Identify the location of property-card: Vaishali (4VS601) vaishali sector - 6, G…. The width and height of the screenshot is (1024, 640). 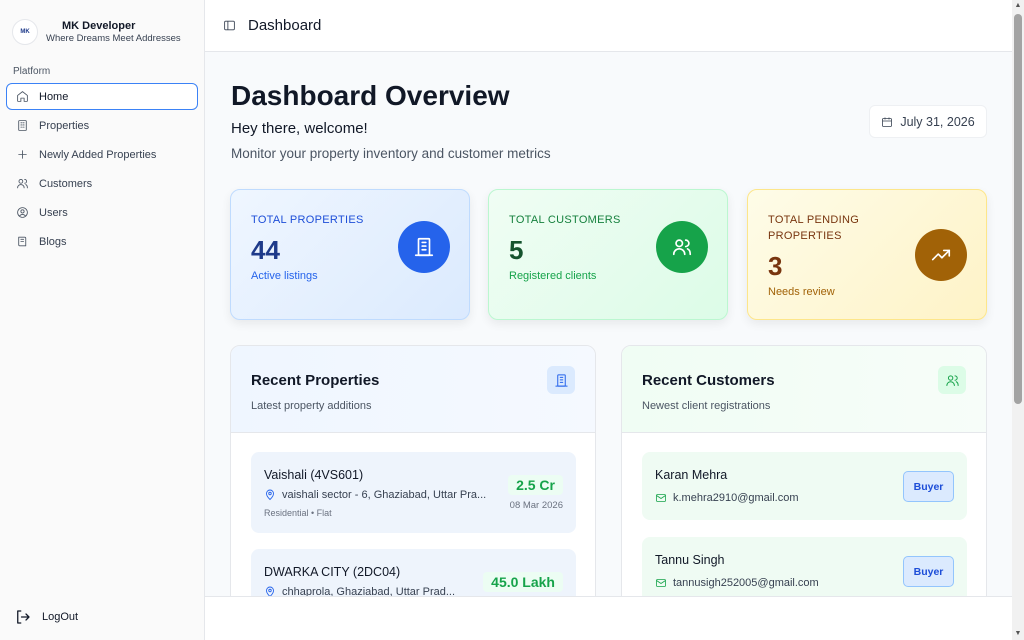
(413, 492).